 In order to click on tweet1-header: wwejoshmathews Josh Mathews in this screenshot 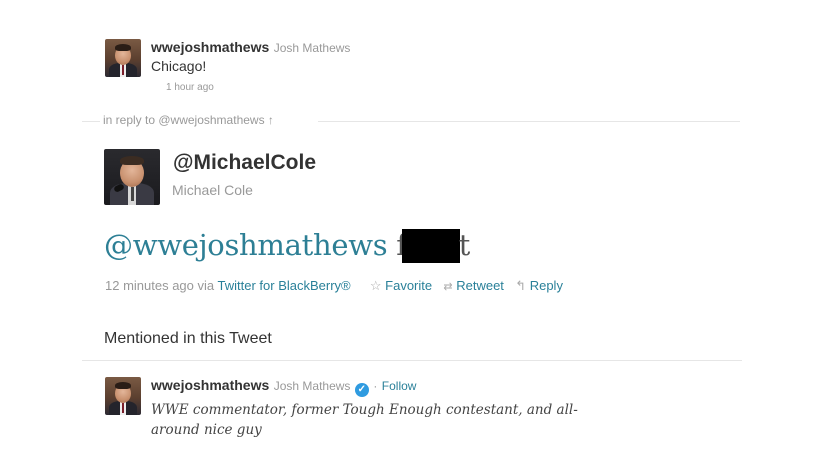, I will do `click(250, 48)`.